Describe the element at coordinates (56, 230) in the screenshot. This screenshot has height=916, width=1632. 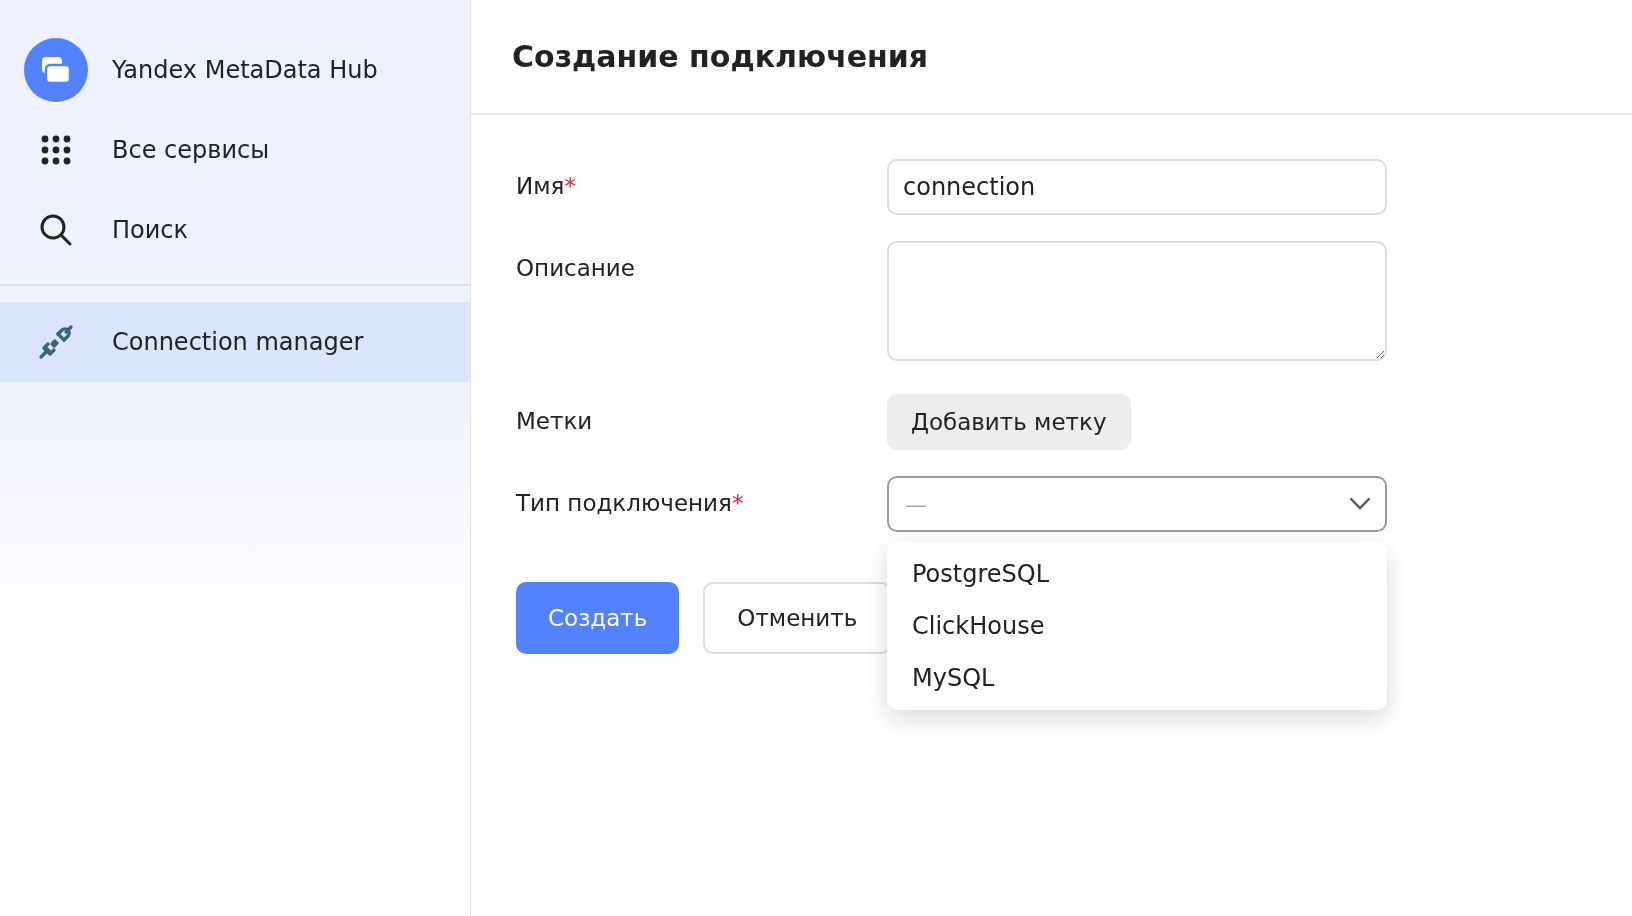
I see `search-icon` at that location.